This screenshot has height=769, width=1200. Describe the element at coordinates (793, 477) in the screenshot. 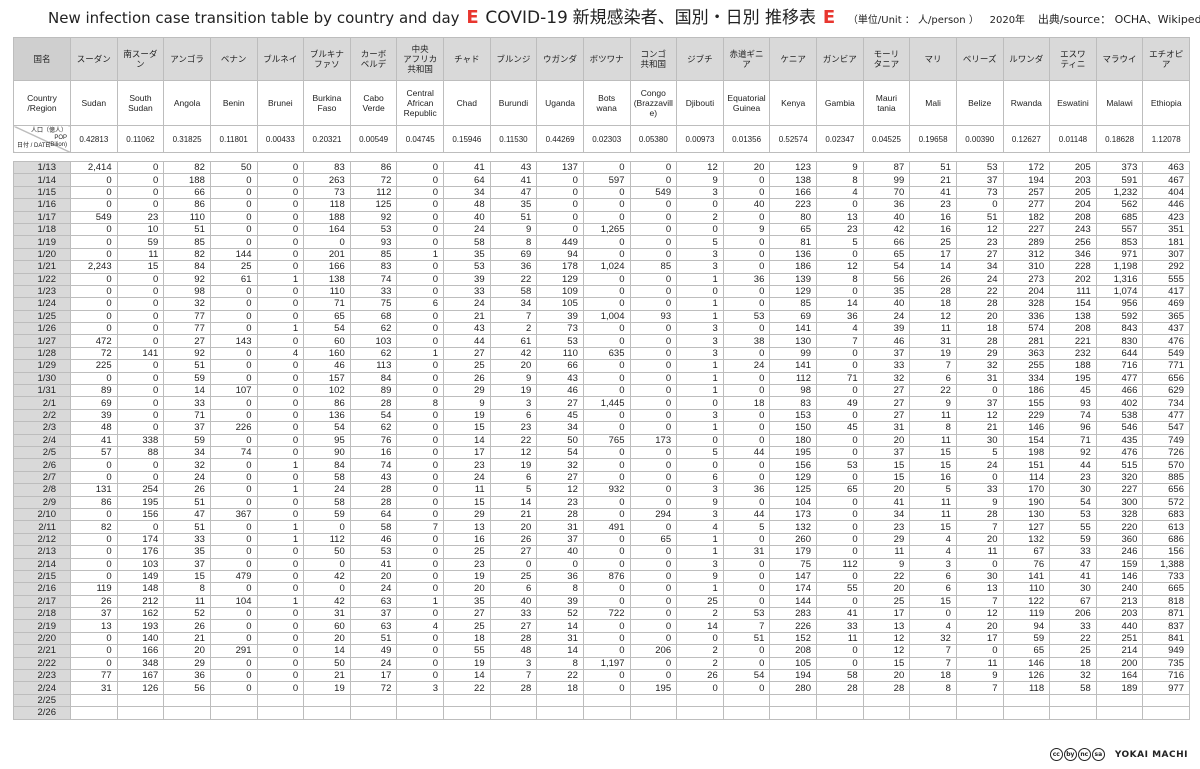

I see `case-count-cell: 129` at that location.